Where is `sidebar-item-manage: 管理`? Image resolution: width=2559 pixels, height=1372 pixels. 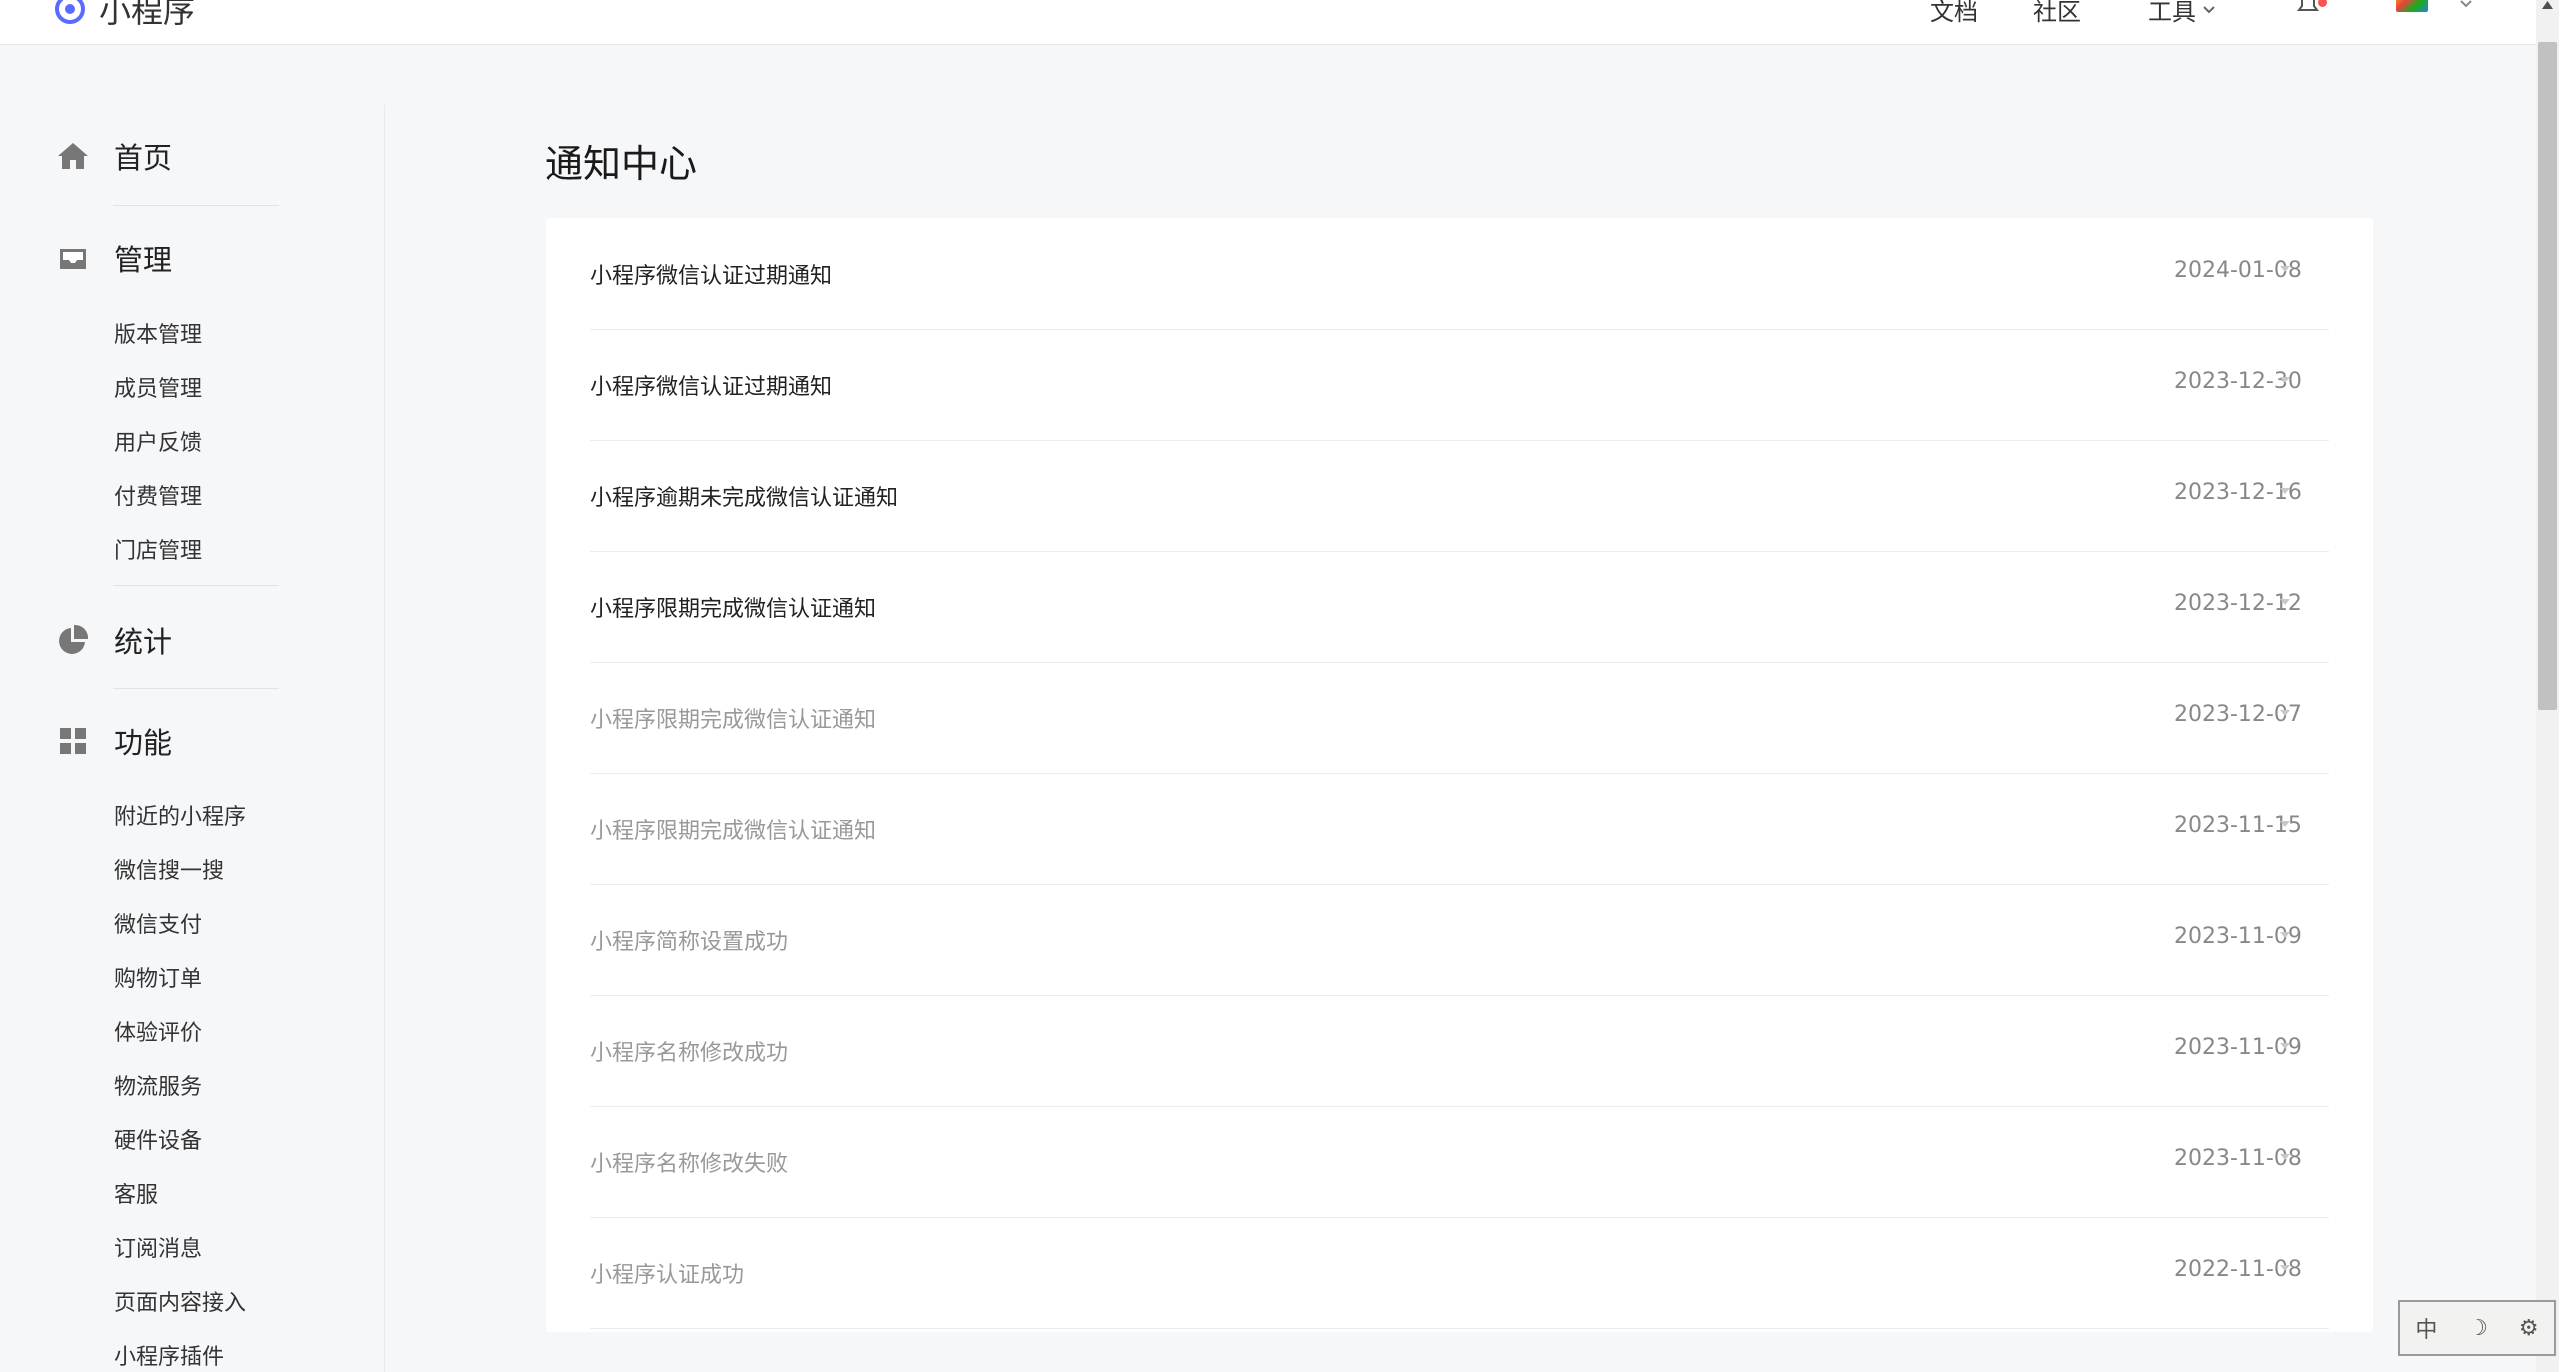 sidebar-item-manage: 管理 is located at coordinates (114, 258).